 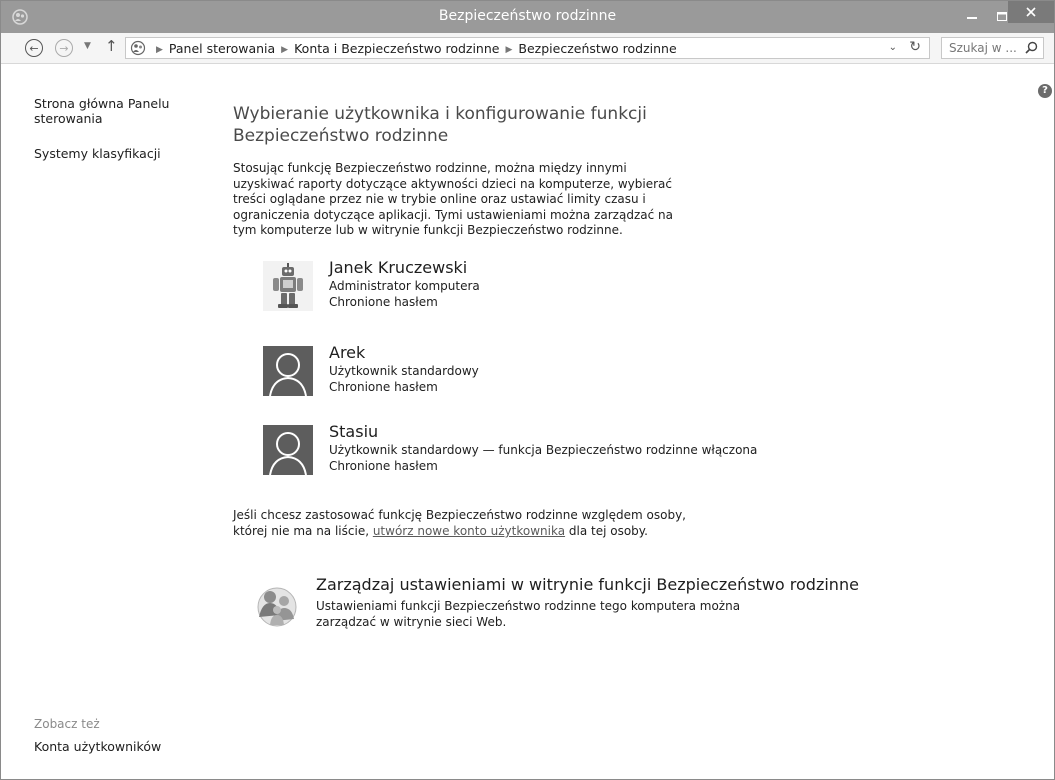 I want to click on close-button, so click(x=1031, y=12).